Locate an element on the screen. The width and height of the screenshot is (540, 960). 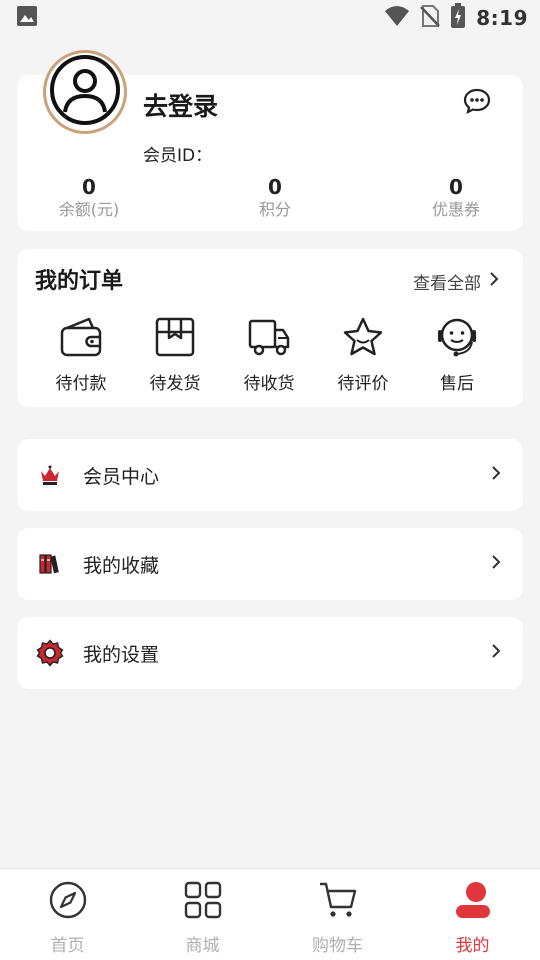
order-pending-payment: 待付款 is located at coordinates (81, 353).